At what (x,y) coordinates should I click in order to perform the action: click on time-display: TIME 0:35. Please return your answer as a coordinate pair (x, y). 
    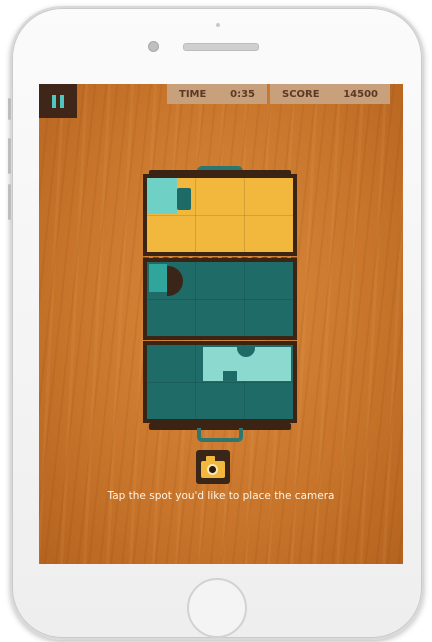
    Looking at the image, I should click on (217, 94).